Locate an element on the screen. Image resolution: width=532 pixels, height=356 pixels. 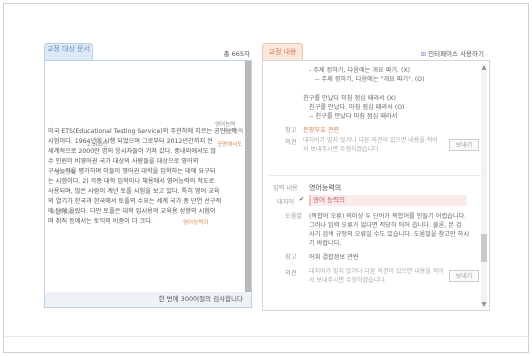
text-line: 시험이다. 1964년에 시행 되었으며 그로부터 2012년간까지 전 is located at coordinates (130, 141).